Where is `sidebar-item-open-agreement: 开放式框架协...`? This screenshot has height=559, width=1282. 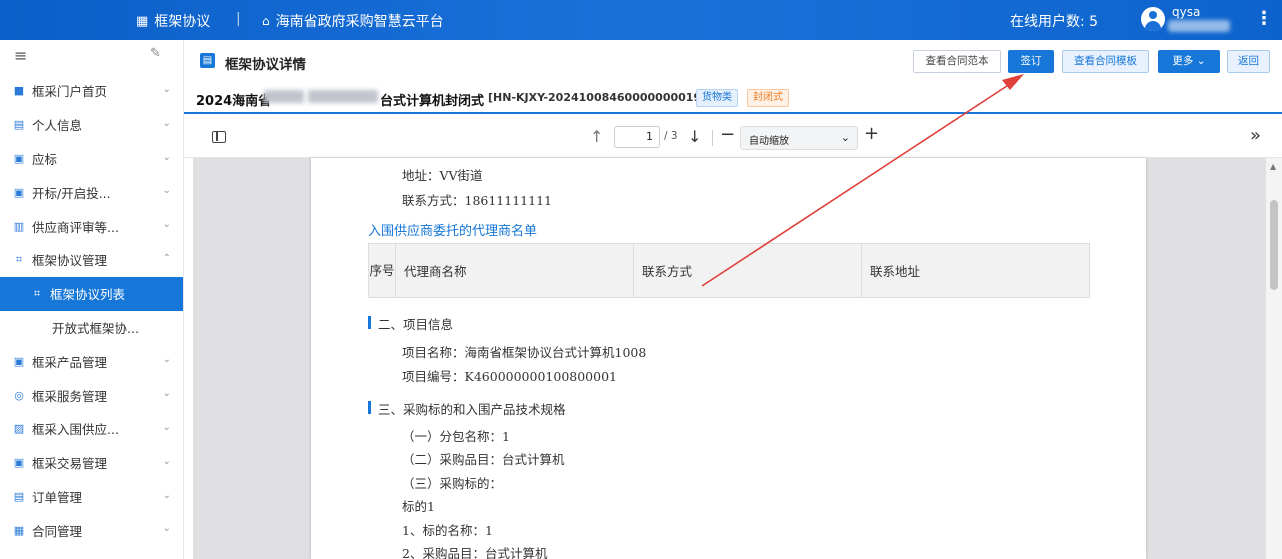 sidebar-item-open-agreement: 开放式框架协... is located at coordinates (91, 328).